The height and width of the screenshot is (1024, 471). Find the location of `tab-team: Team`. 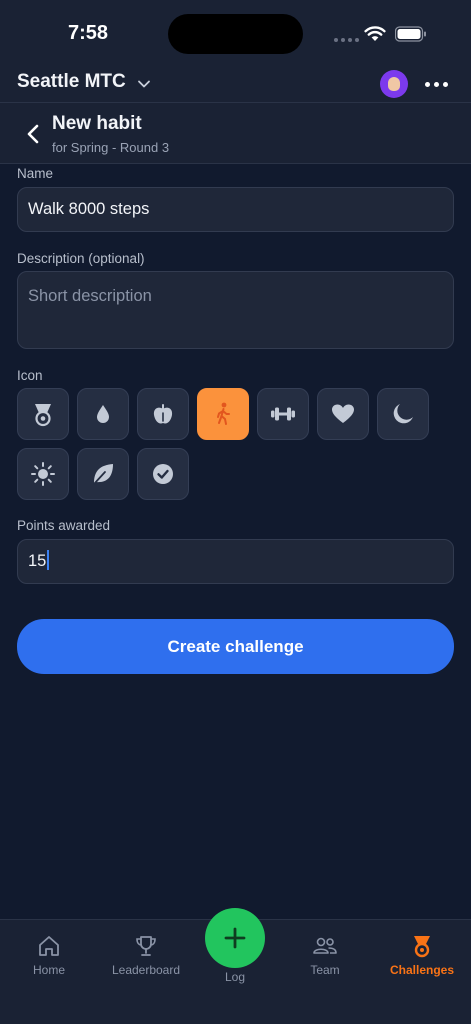

tab-team: Team is located at coordinates (325, 955).